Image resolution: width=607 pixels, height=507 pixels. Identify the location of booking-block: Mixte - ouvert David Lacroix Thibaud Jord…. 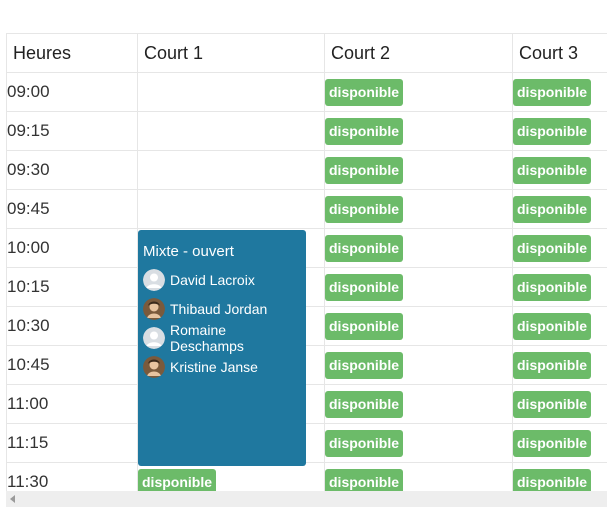
(222, 348).